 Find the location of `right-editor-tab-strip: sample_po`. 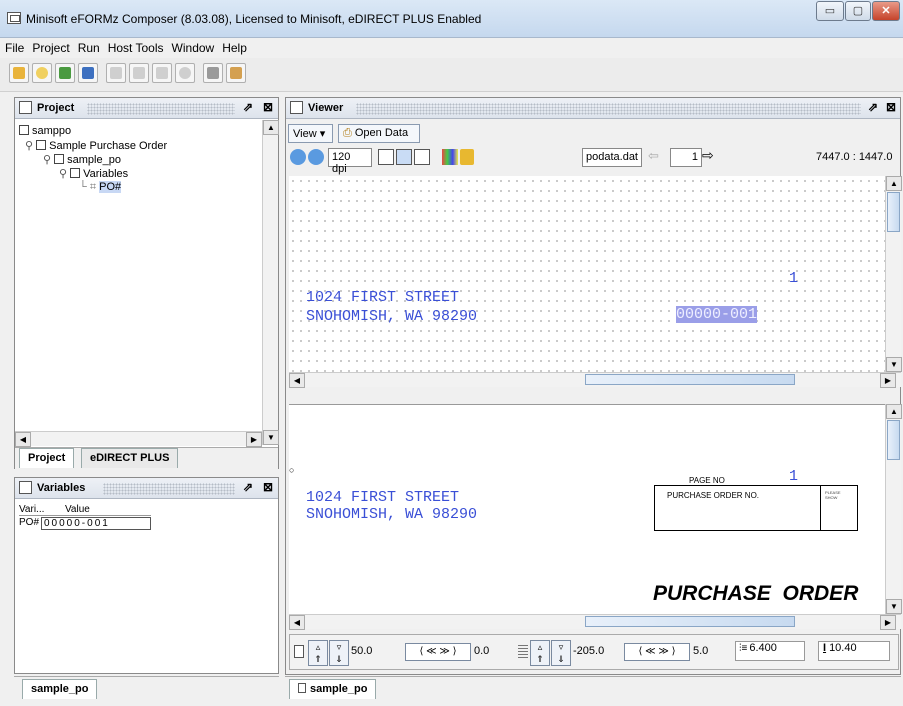

right-editor-tab-strip: sample_po is located at coordinates (593, 689).